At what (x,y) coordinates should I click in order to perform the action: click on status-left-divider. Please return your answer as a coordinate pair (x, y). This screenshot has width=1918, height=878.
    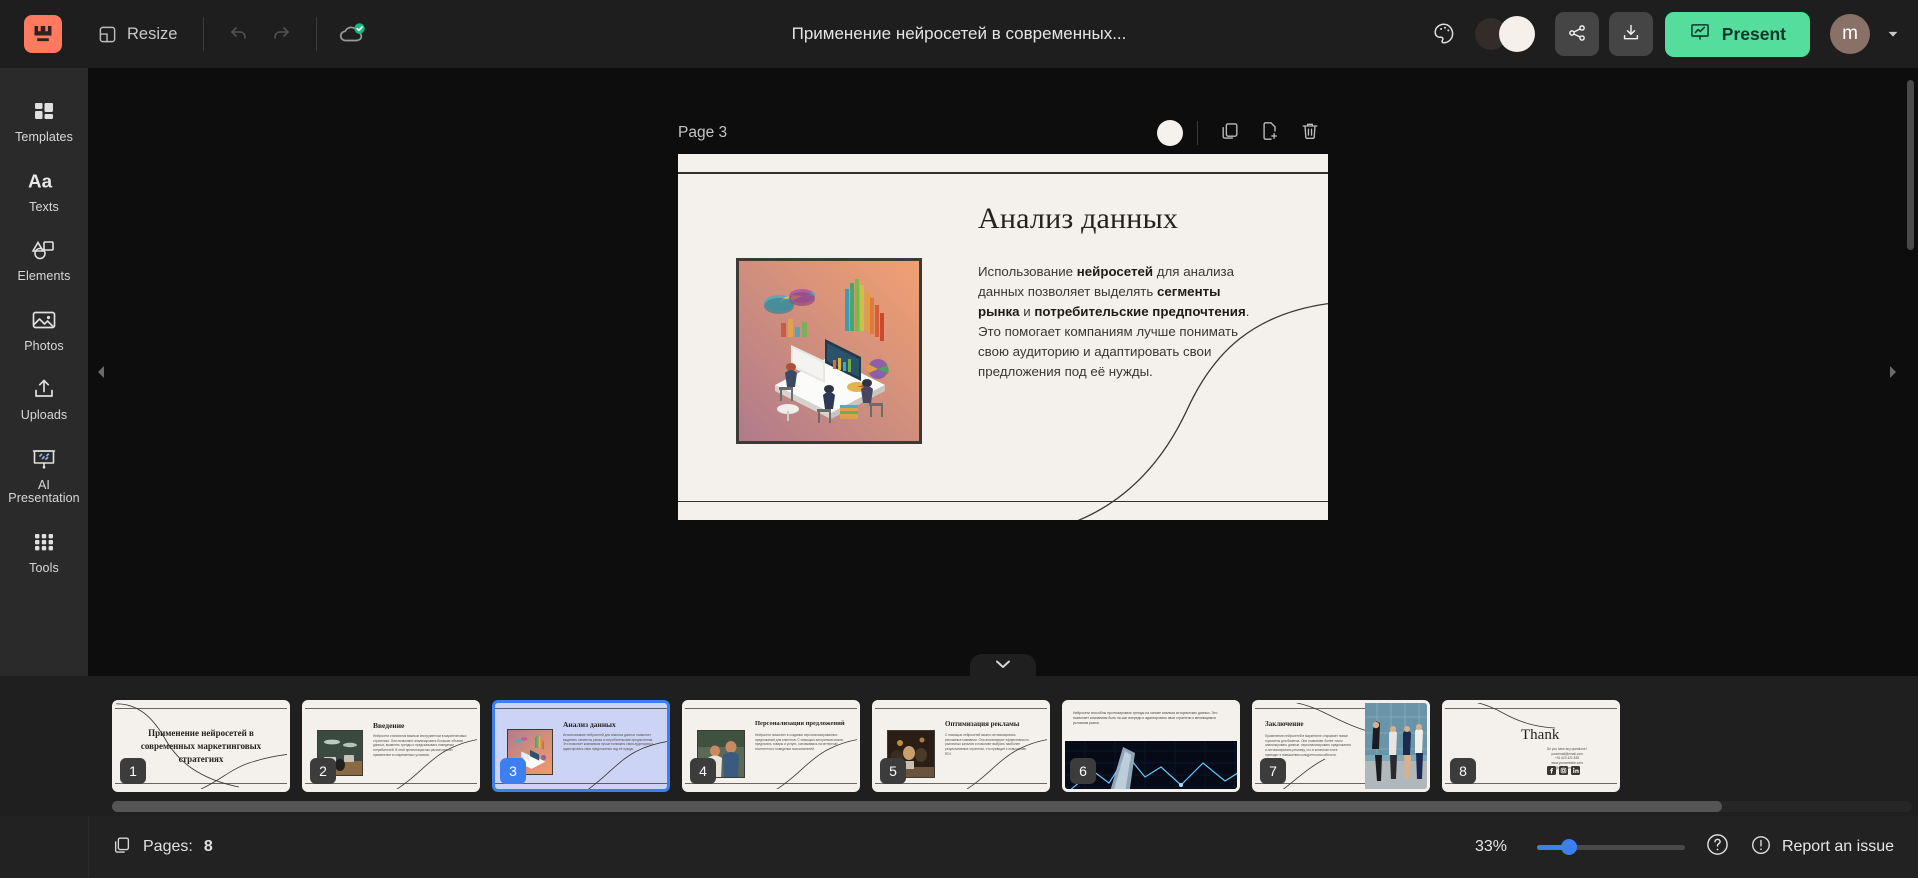
    Looking at the image, I should click on (88, 847).